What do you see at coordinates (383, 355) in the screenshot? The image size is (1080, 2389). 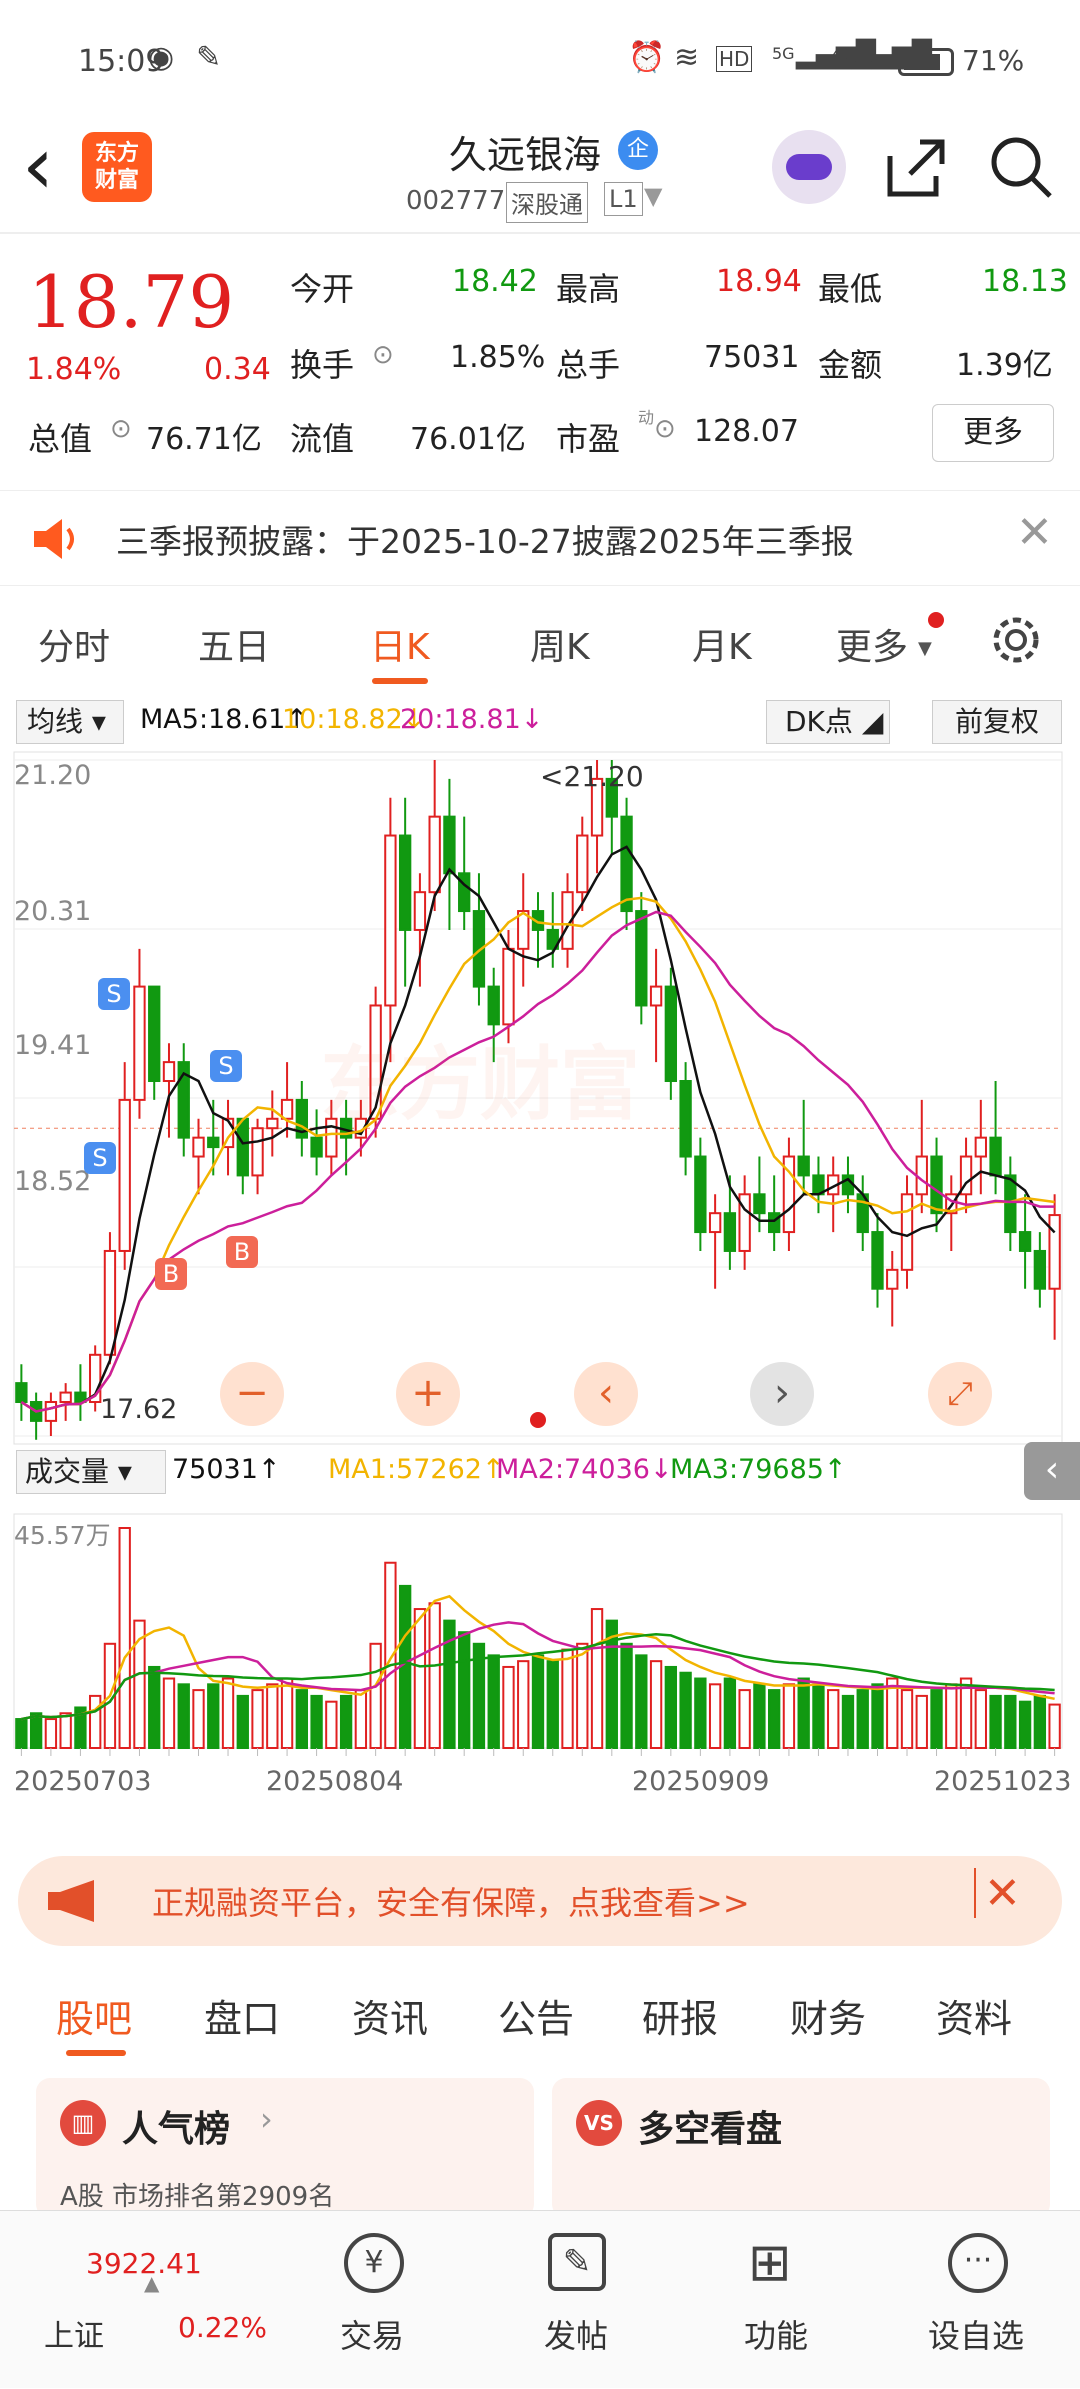 I see `info-icon: ⊙` at bounding box center [383, 355].